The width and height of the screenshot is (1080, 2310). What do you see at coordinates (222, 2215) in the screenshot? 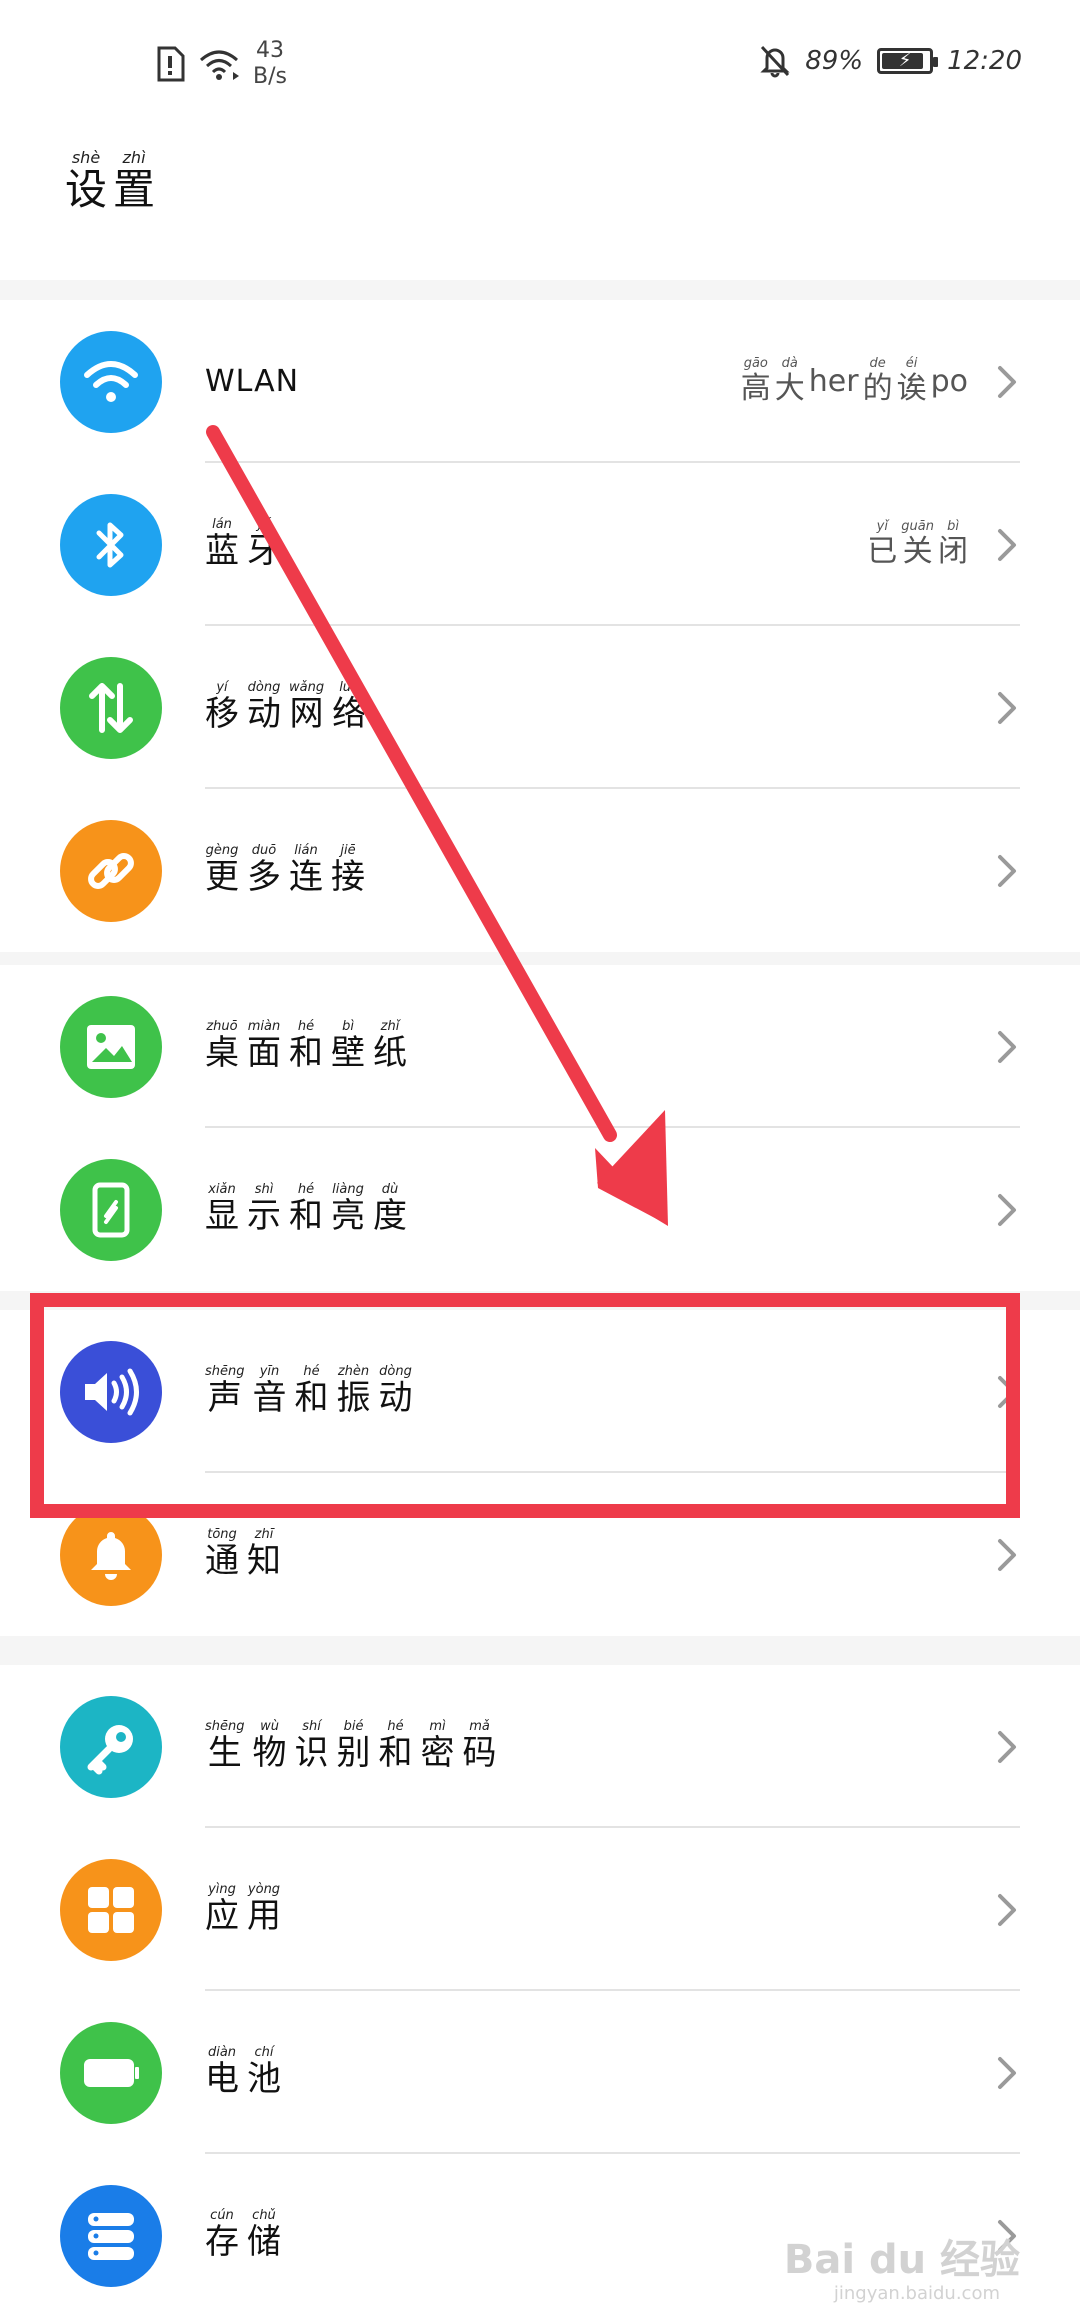
I see `pinyin: cún` at bounding box center [222, 2215].